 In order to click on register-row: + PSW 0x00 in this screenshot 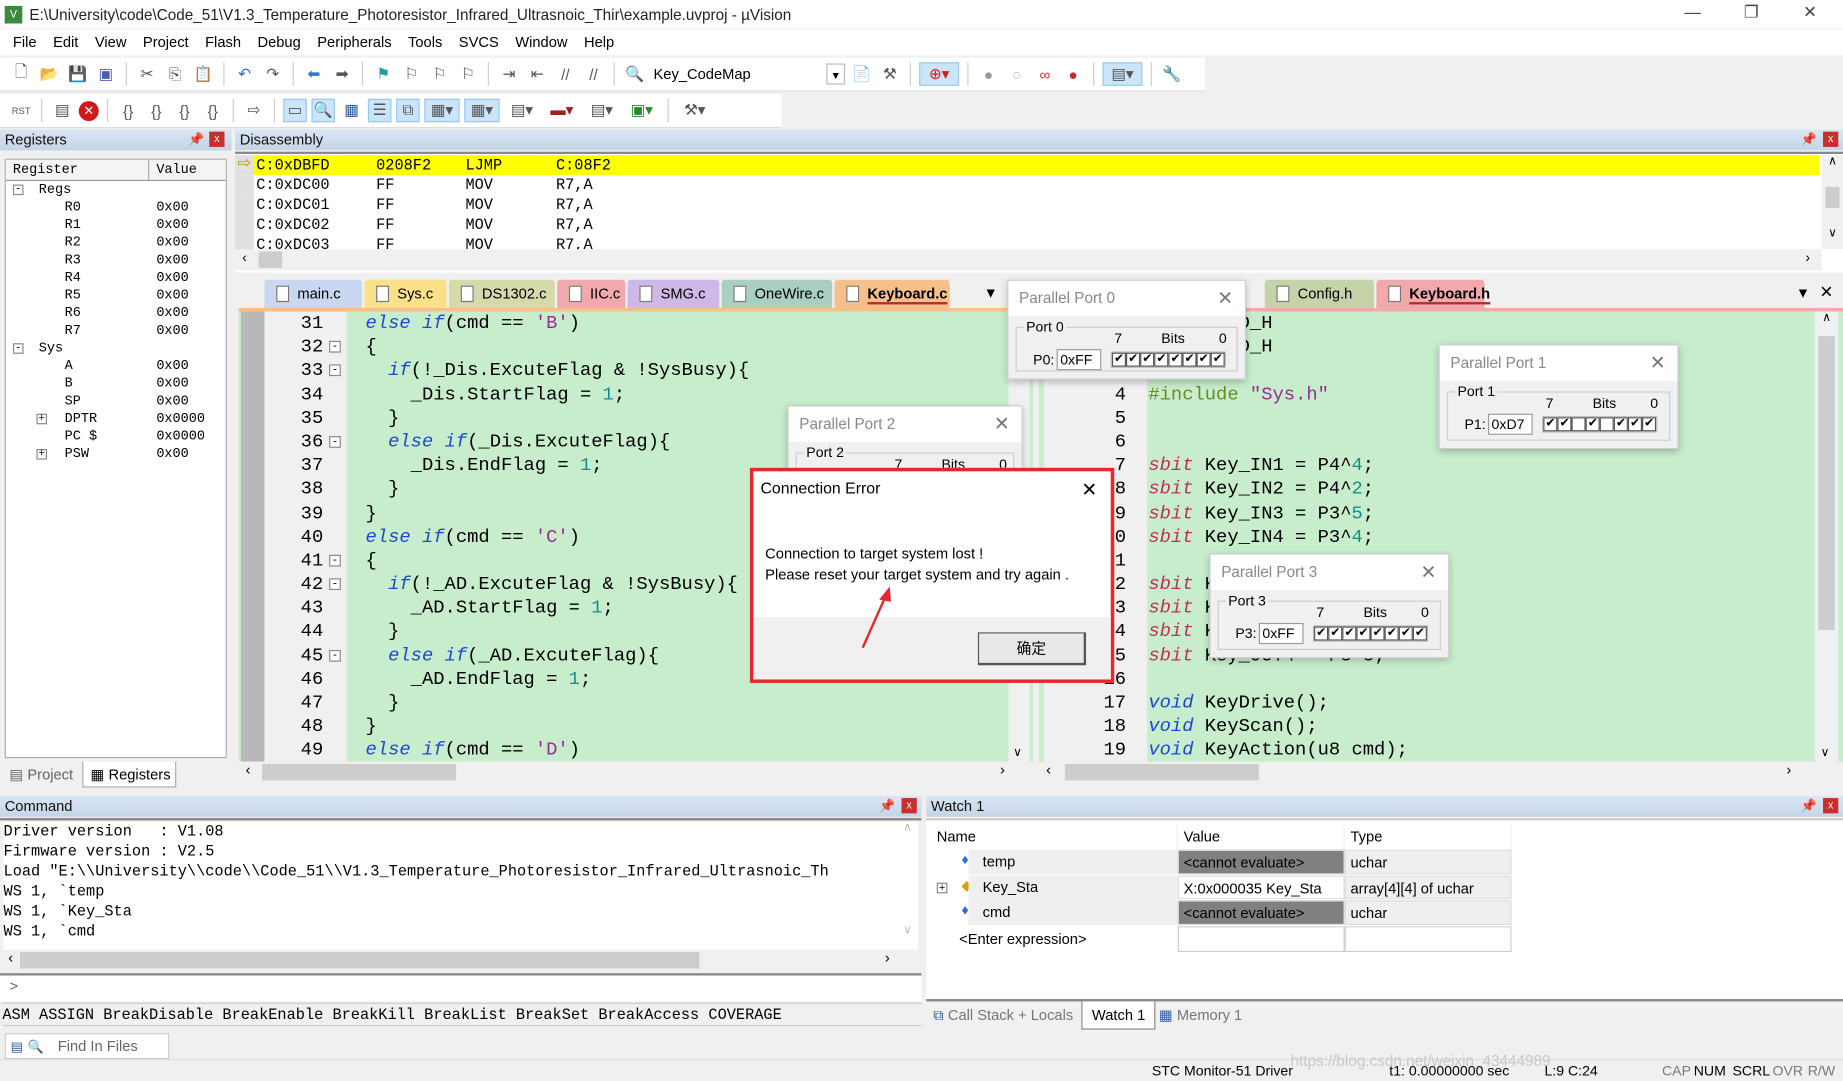, I will do `click(116, 454)`.